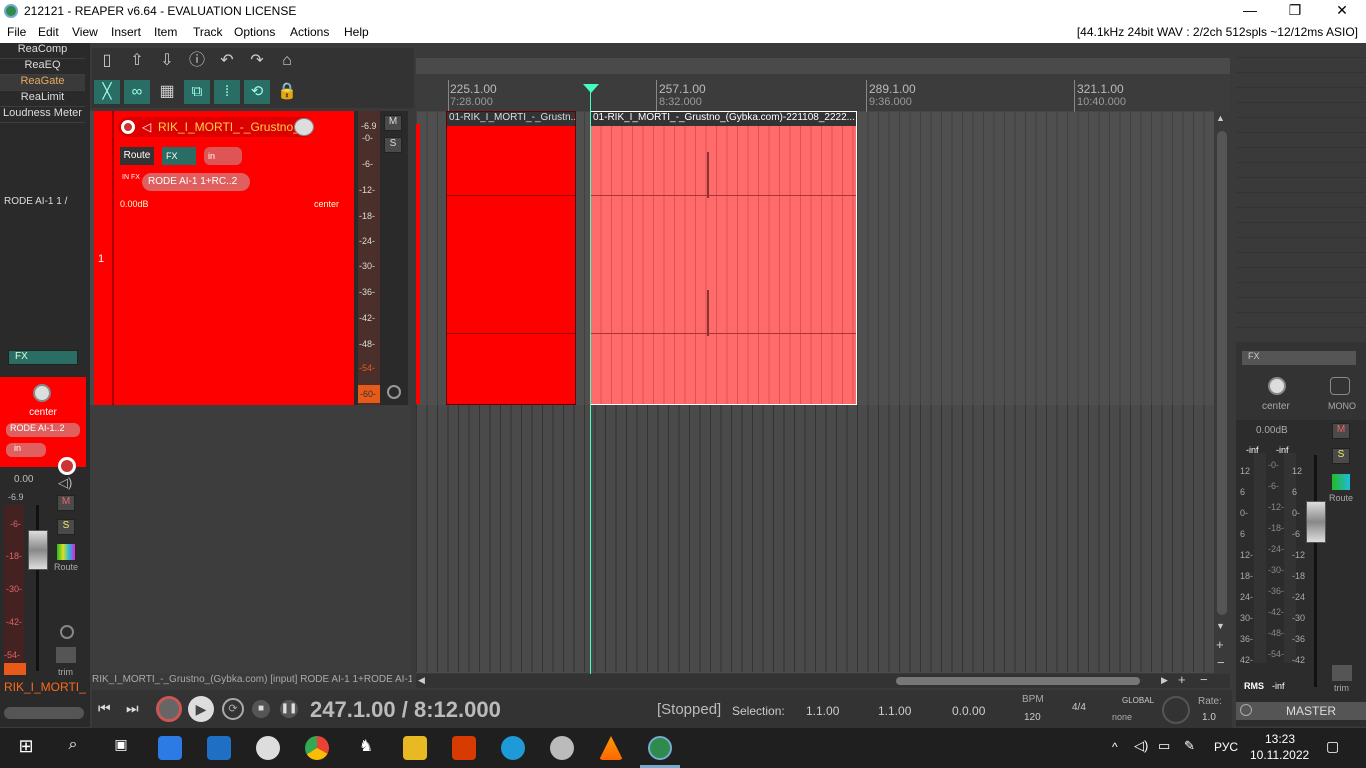  Describe the element at coordinates (42, 115) in the screenshot. I see `fx-item-loudness-meter: Loudness Meter` at that location.